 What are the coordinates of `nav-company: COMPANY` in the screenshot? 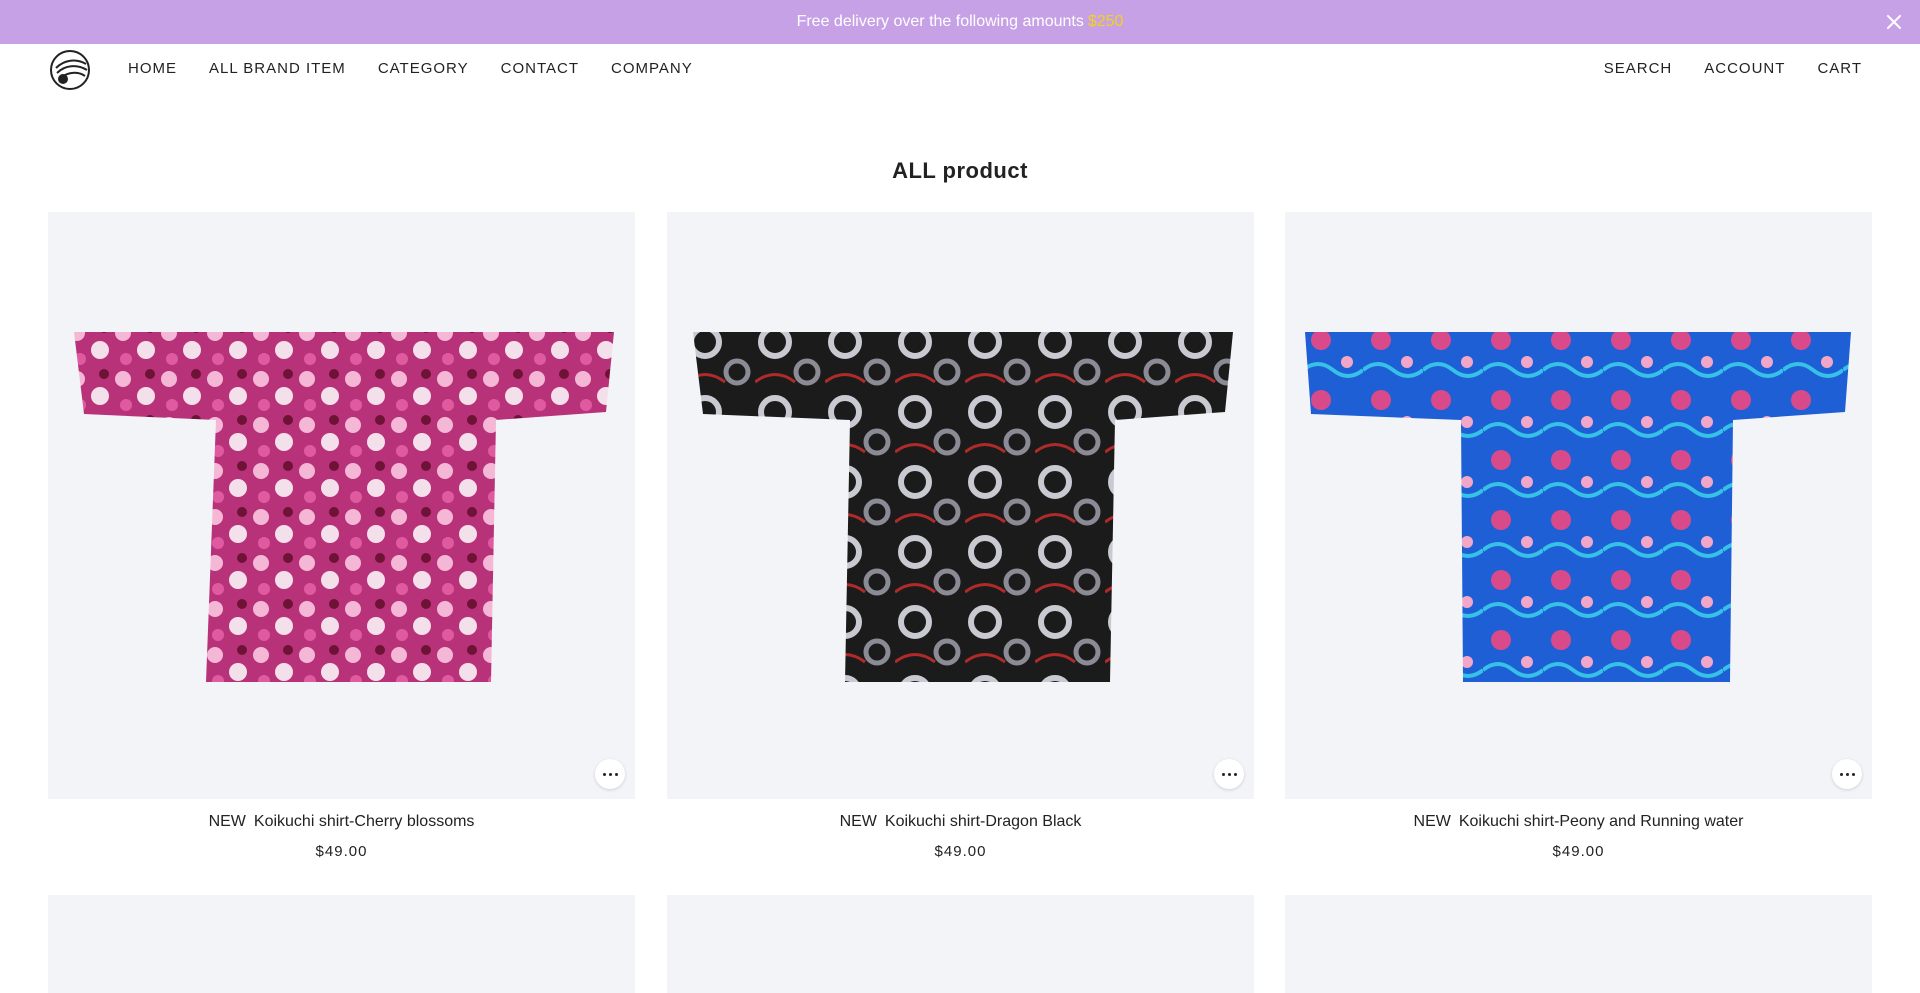 It's located at (652, 68).